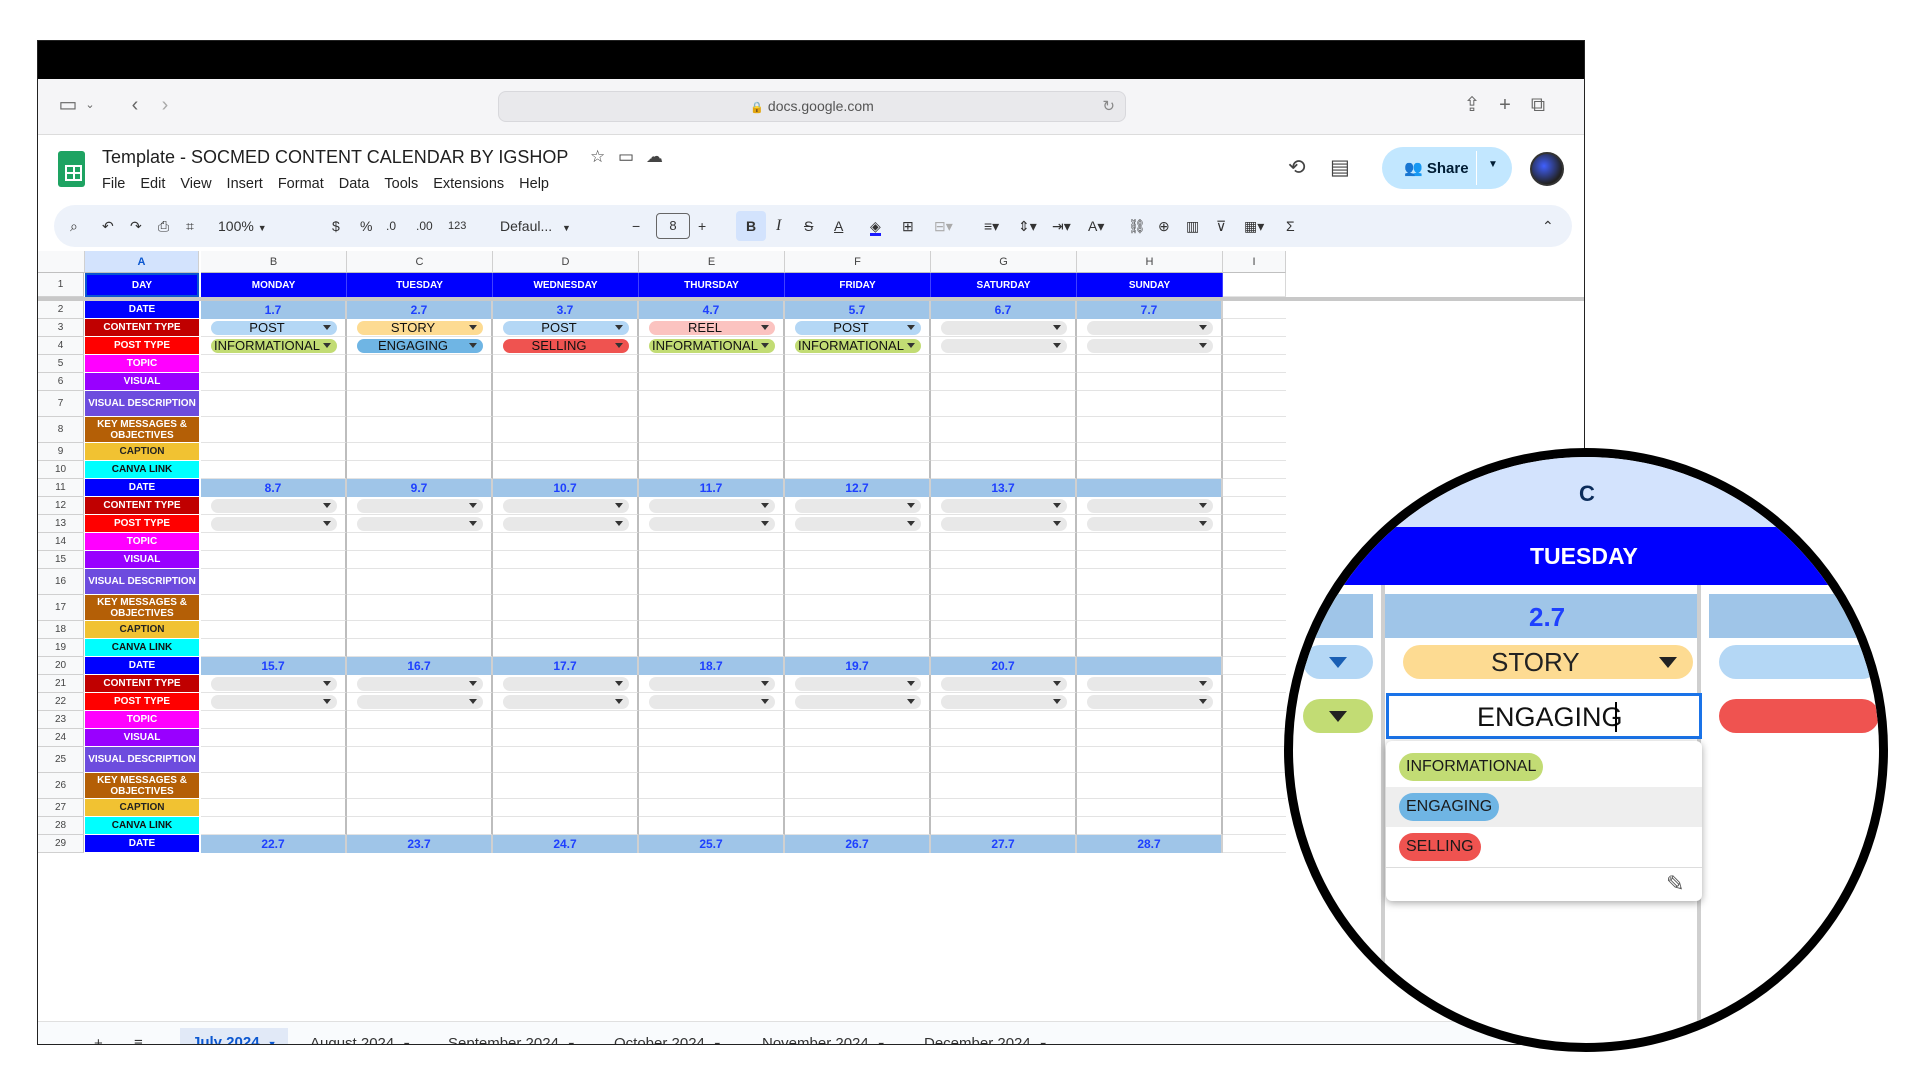 The width and height of the screenshot is (1920, 1080). What do you see at coordinates (566, 346) in the screenshot?
I see `post-type-dropdown: SELLING` at bounding box center [566, 346].